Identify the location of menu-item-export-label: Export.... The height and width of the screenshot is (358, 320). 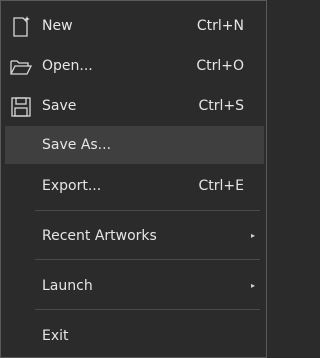
(72, 186).